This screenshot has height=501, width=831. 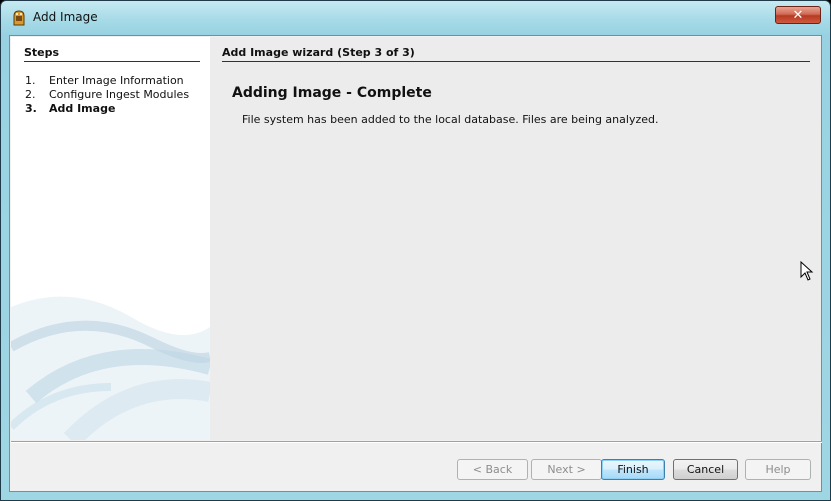 I want to click on back-button: < Back, so click(x=492, y=469).